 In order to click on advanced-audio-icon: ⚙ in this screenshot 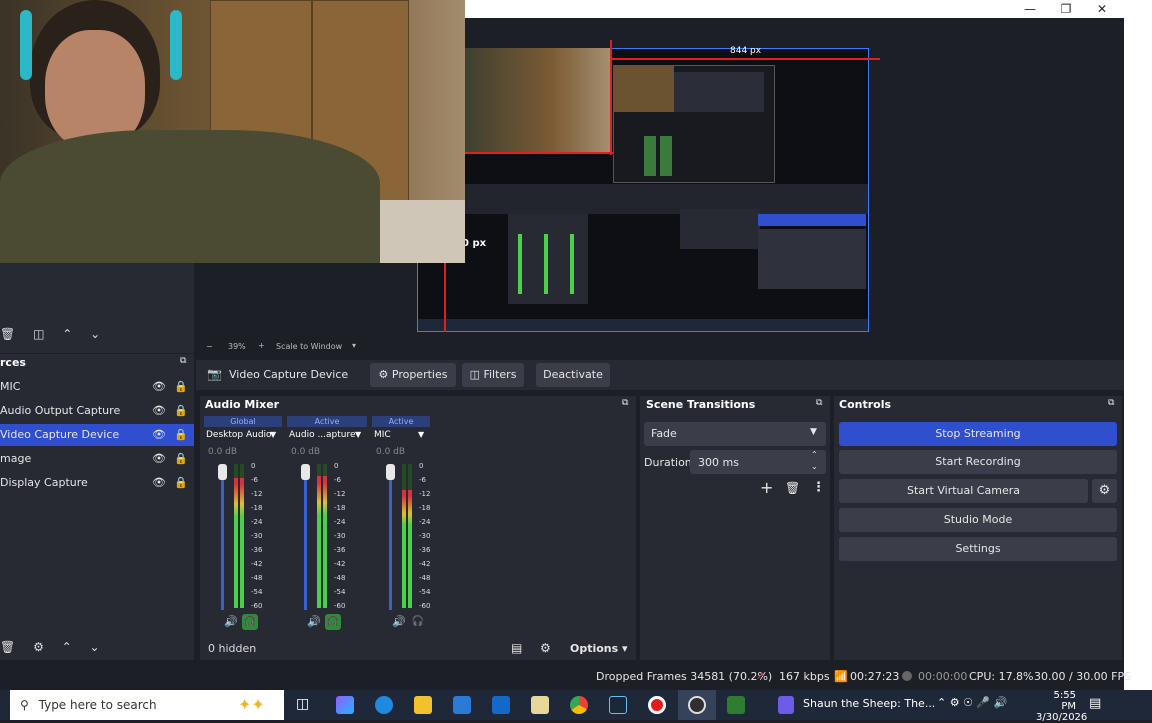, I will do `click(545, 648)`.